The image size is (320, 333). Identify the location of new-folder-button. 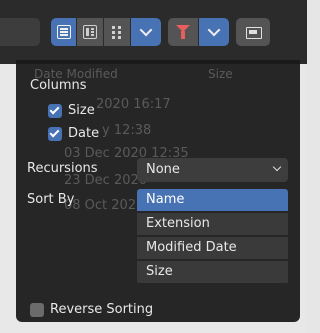
(253, 32).